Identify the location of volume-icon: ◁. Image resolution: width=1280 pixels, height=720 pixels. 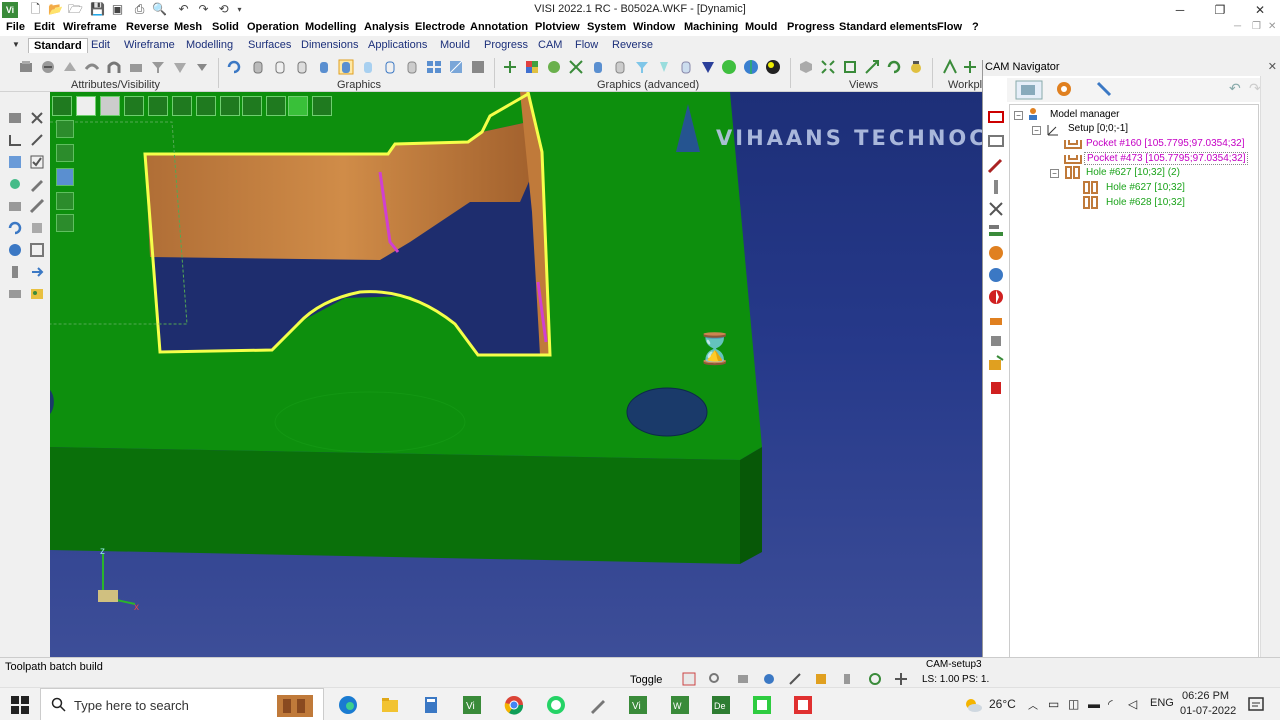
(1132, 704).